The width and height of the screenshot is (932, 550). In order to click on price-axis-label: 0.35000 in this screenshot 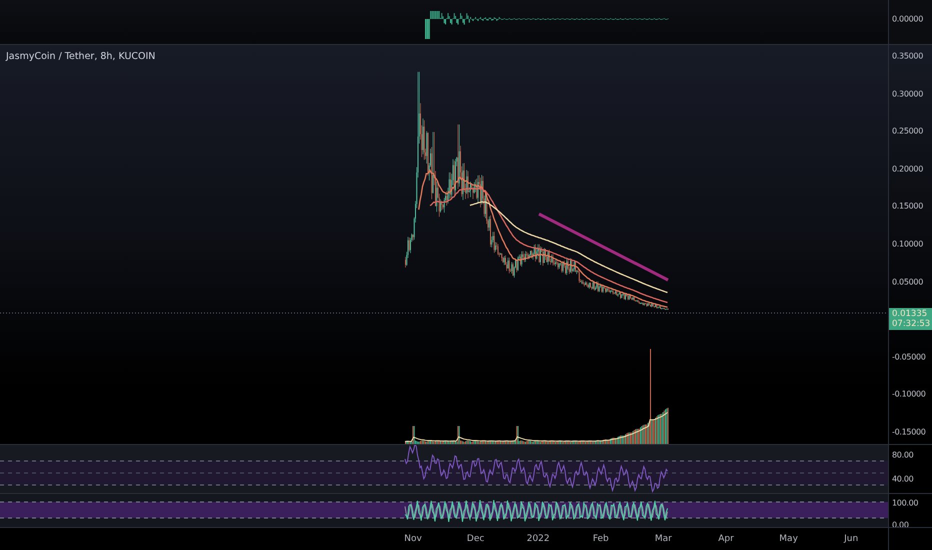, I will do `click(907, 56)`.